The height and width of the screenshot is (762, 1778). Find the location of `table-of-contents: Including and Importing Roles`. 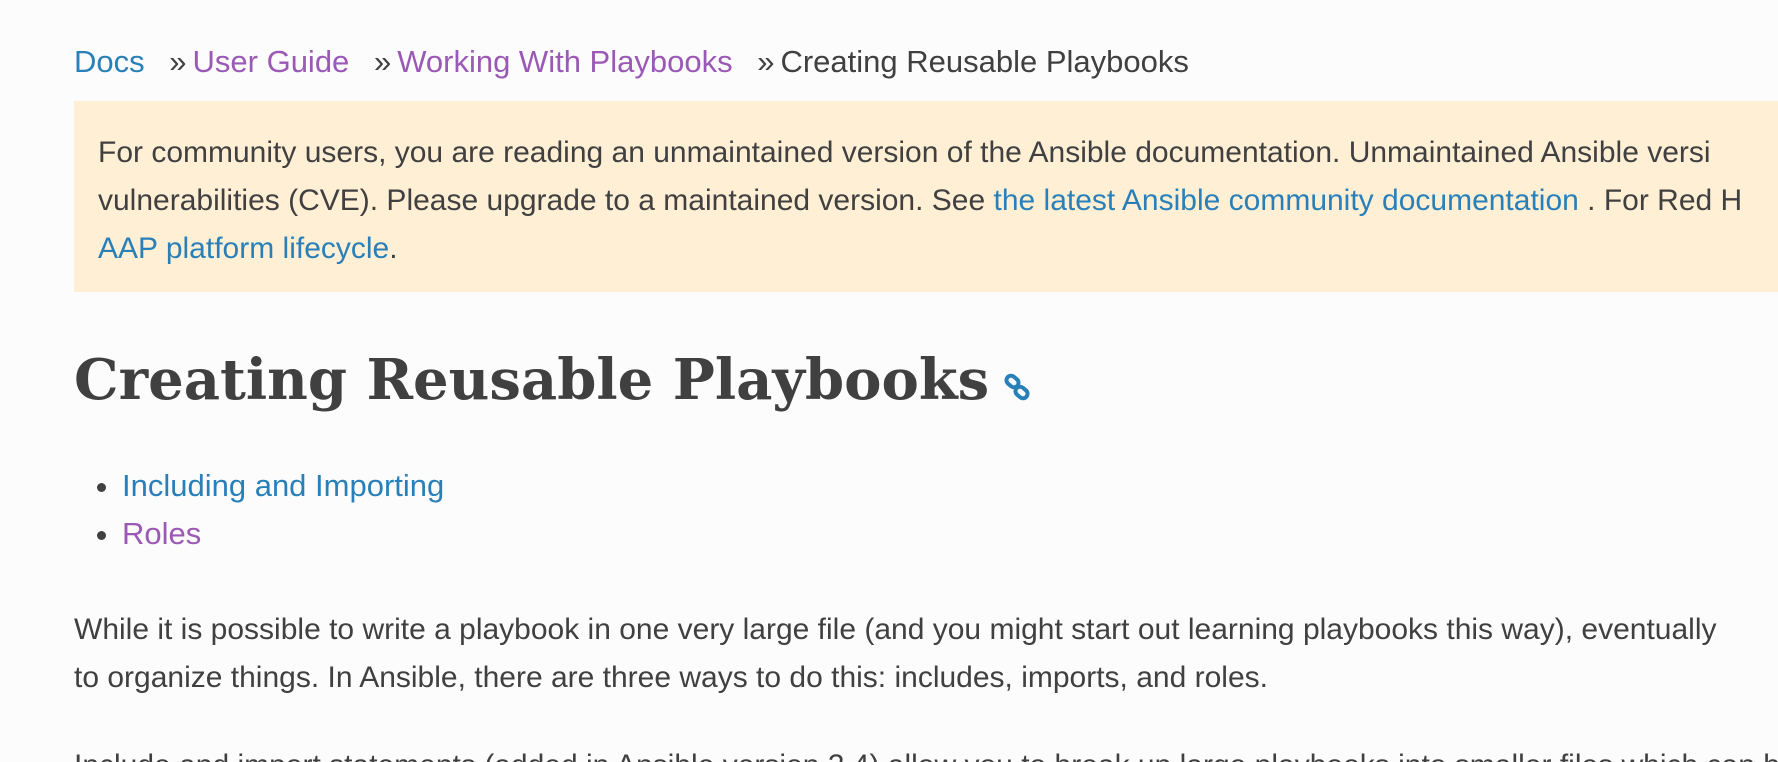

table-of-contents: Including and Importing Roles is located at coordinates (259, 510).